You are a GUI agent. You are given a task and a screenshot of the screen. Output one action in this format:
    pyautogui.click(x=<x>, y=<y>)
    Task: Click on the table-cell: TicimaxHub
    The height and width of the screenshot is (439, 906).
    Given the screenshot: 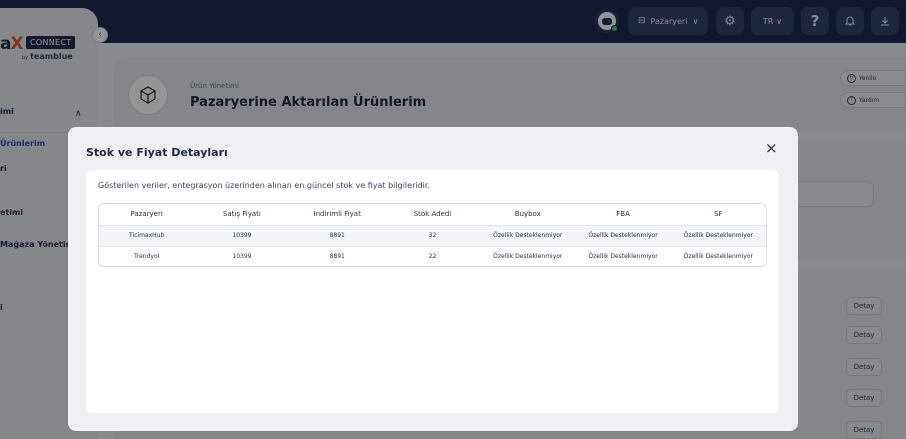 What is the action you would take?
    pyautogui.click(x=147, y=235)
    